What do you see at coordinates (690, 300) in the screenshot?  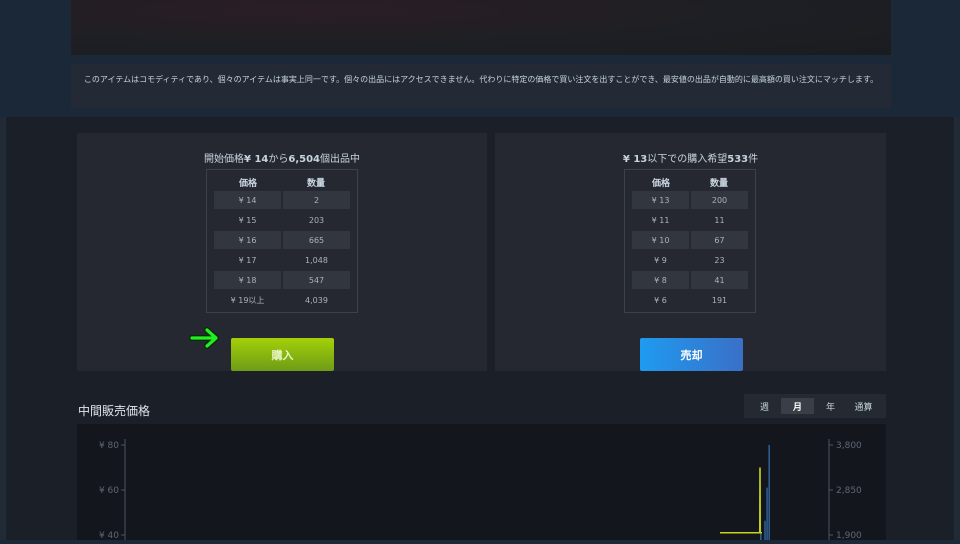 I see `table-row: ¥ 6 191` at bounding box center [690, 300].